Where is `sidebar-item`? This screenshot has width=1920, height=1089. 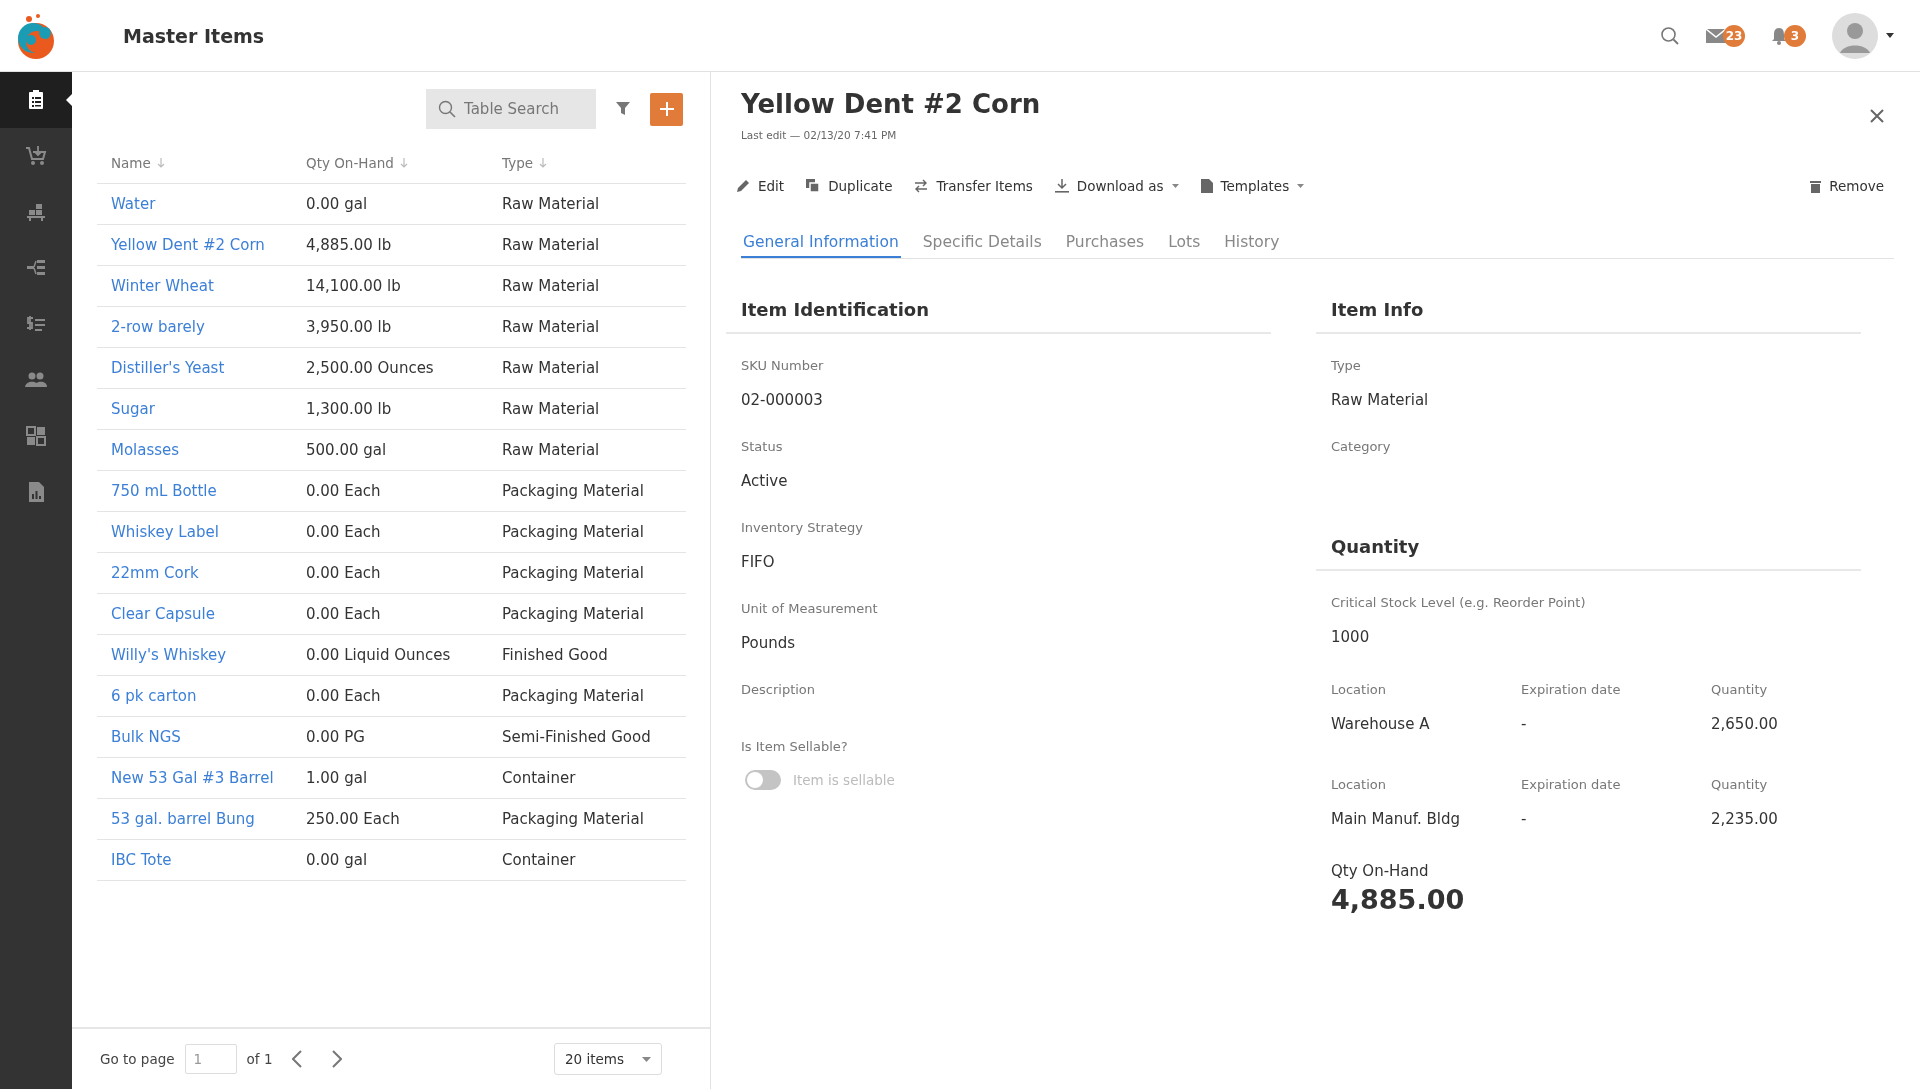
sidebar-item is located at coordinates (36, 100).